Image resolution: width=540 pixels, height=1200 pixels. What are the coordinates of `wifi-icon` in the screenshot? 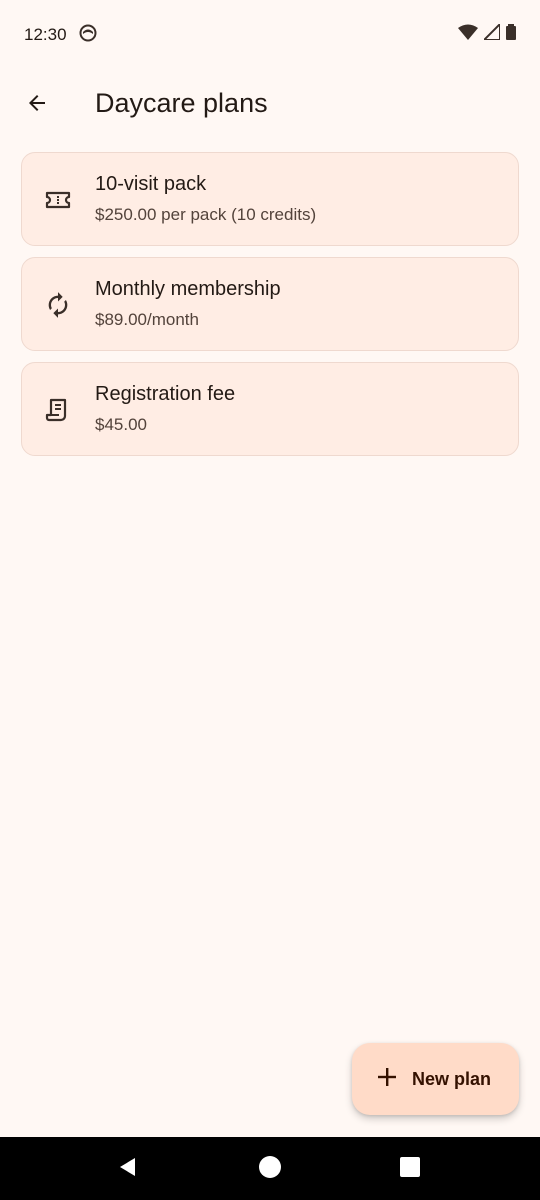 It's located at (468, 34).